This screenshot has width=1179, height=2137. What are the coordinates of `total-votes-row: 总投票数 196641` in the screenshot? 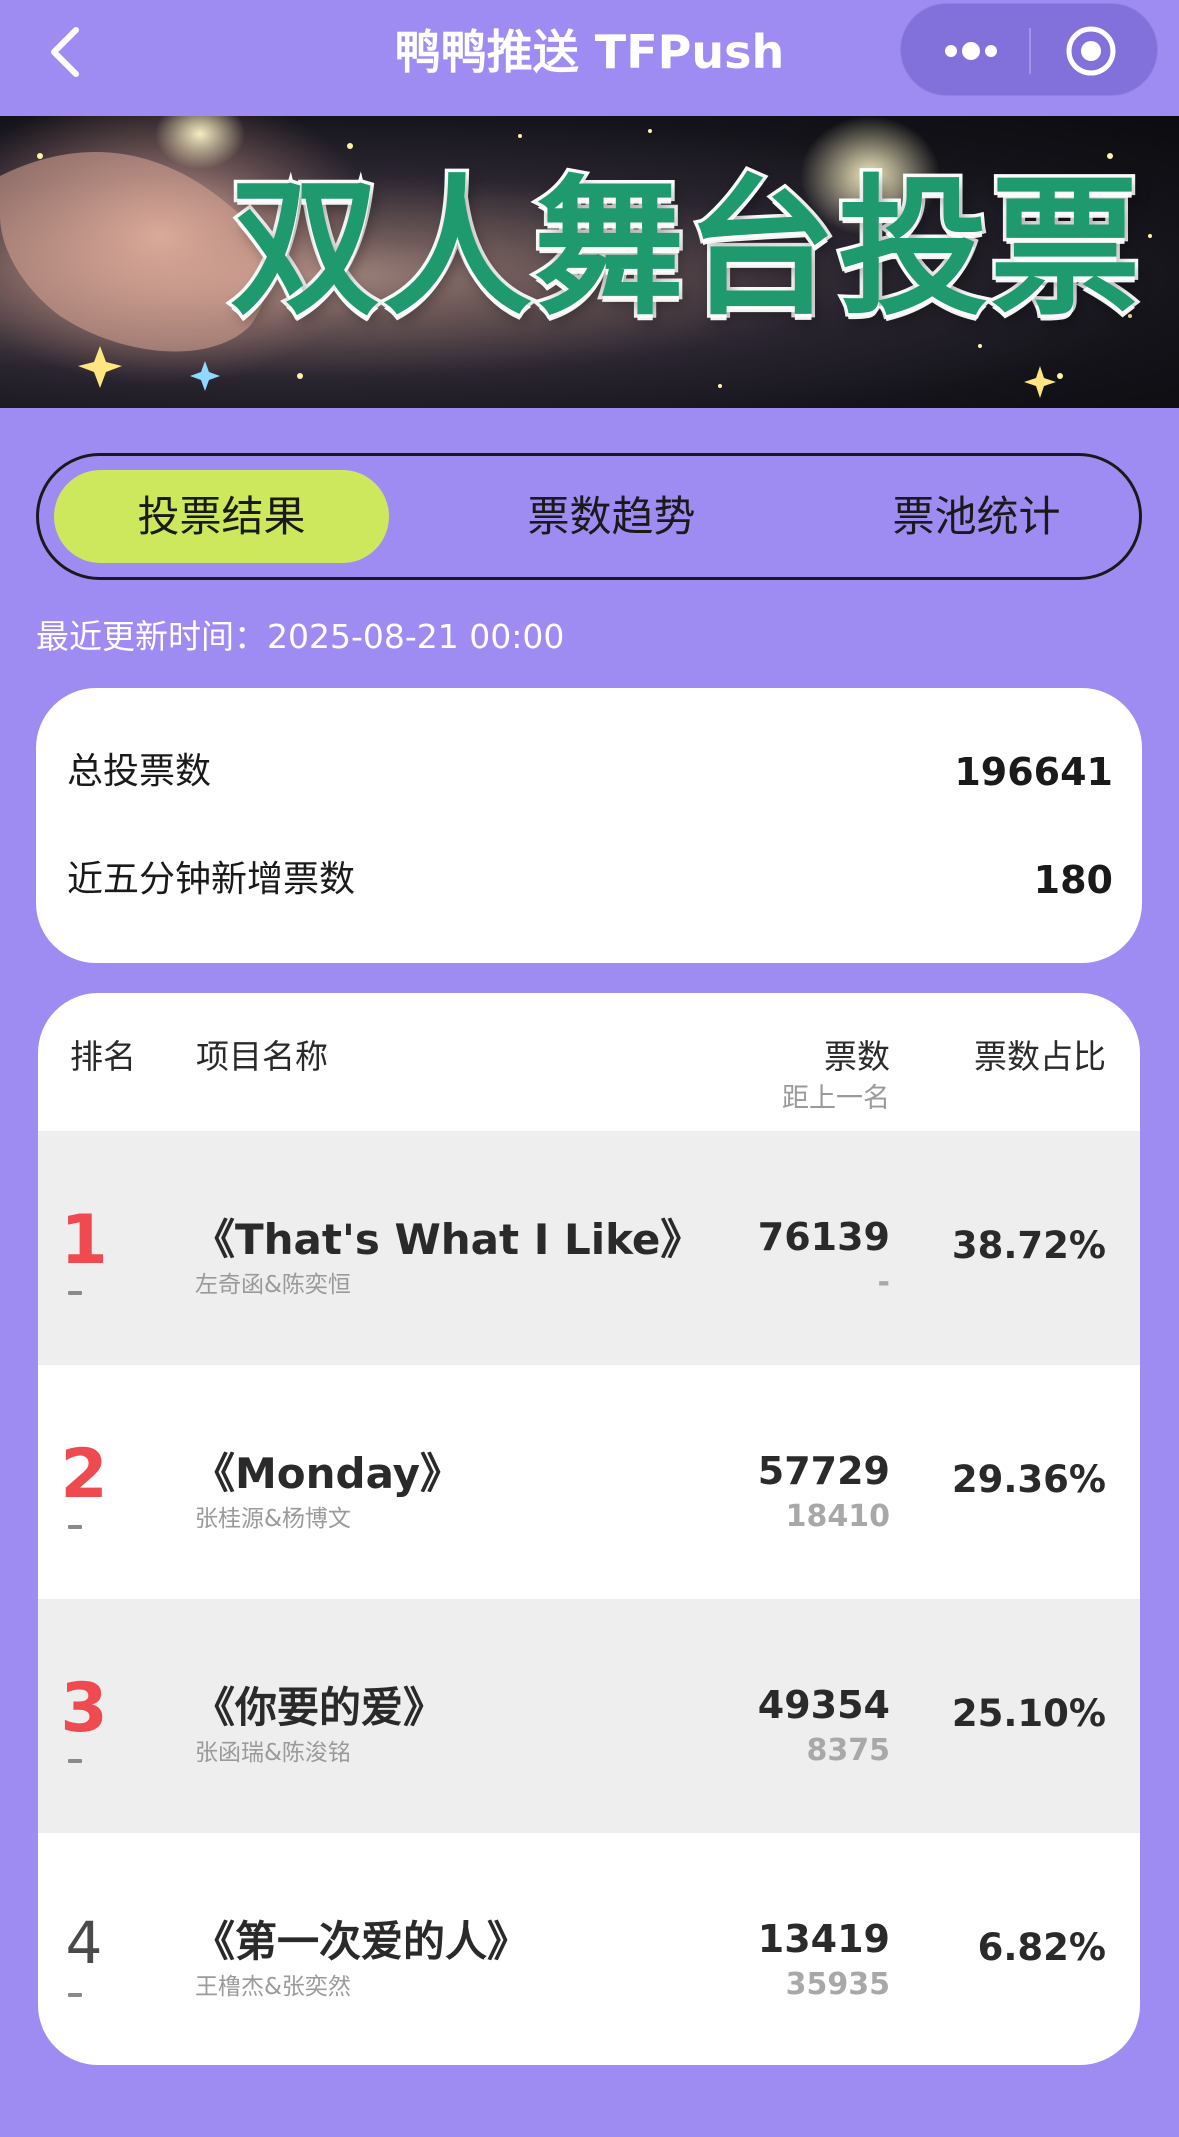 It's located at (590, 772).